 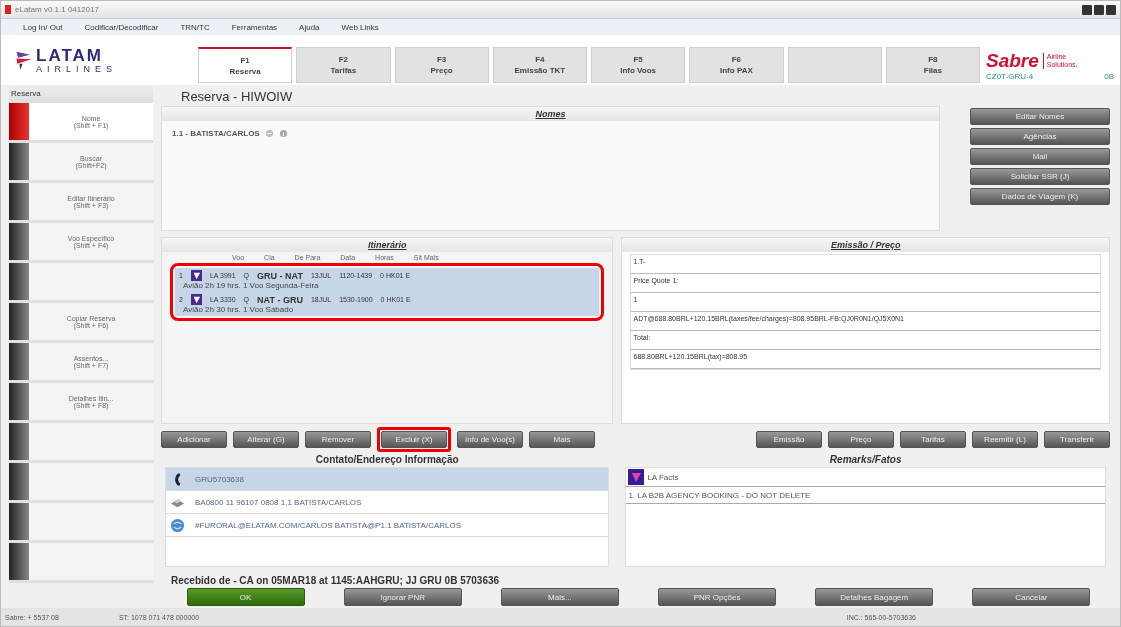 I want to click on agent-code: CZ0T-GRU-4, so click(x=1010, y=76).